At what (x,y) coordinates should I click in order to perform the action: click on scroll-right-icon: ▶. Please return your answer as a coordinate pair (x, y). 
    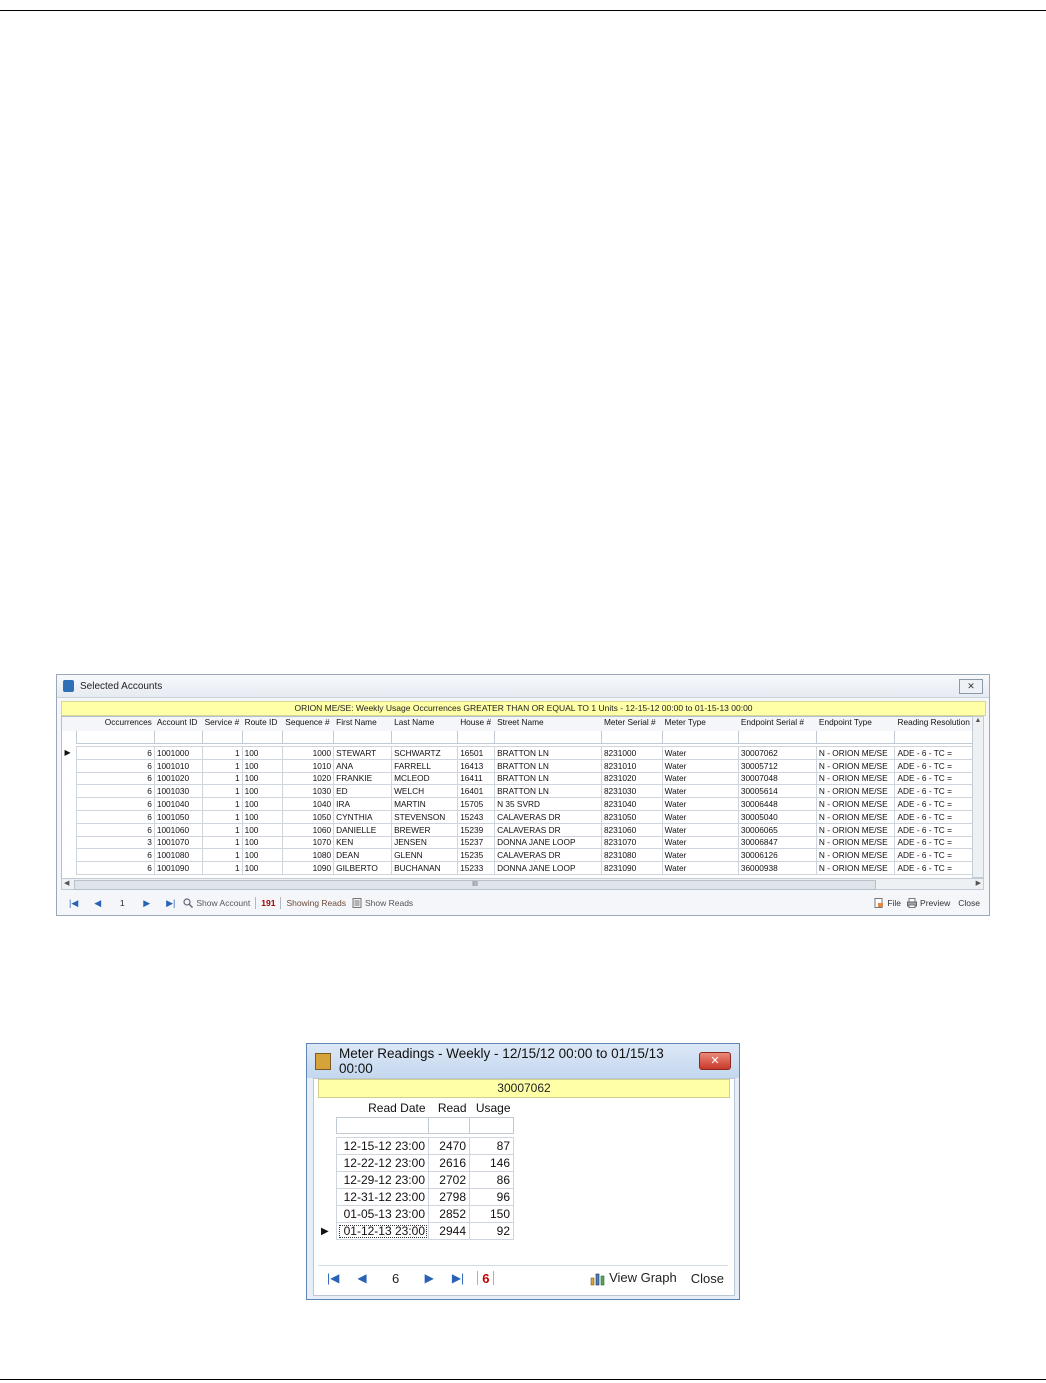
    Looking at the image, I should click on (978, 883).